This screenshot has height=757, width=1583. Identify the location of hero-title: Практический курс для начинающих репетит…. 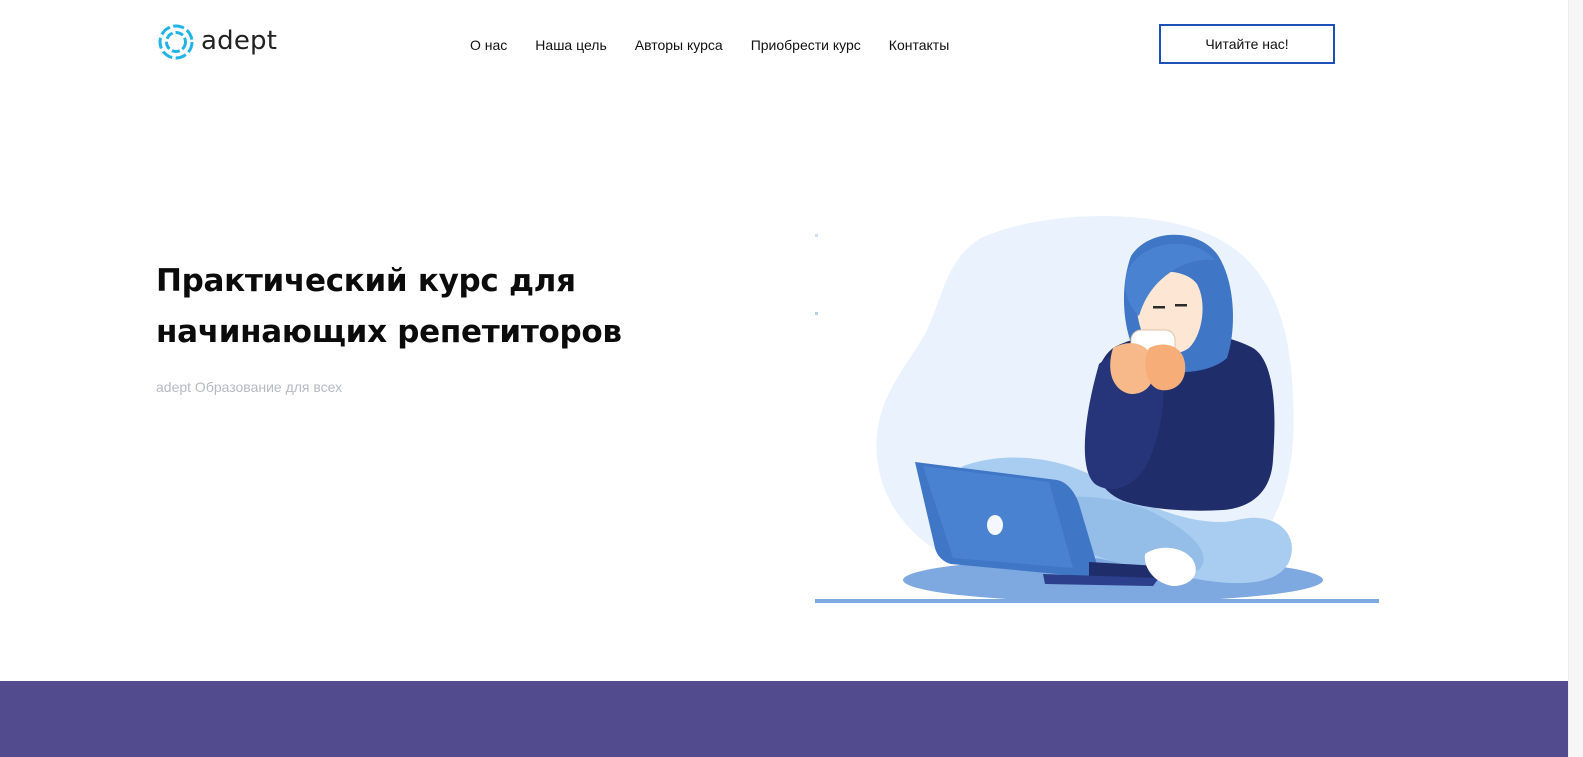
(436, 307).